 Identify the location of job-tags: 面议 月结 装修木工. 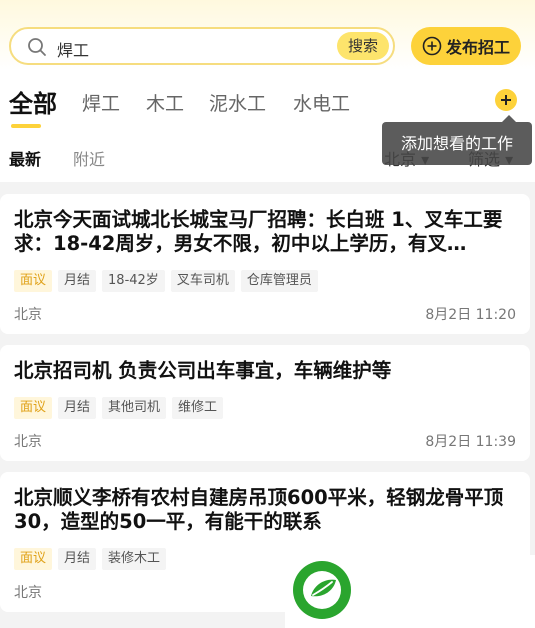
(90, 559).